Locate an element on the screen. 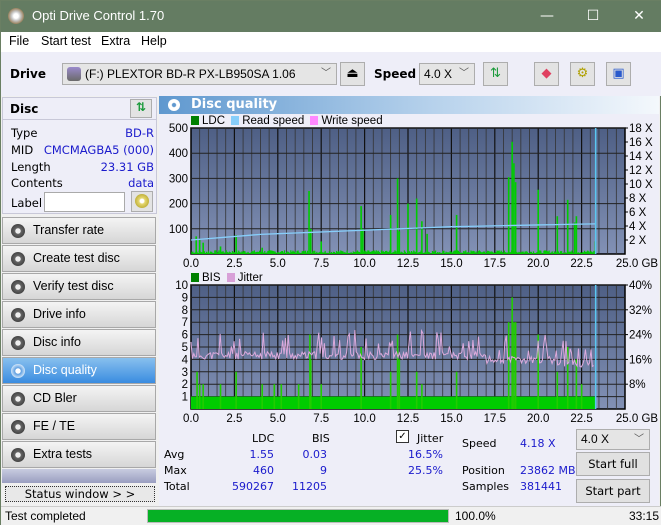 This screenshot has width=661, height=525. y-tick-label: 1 is located at coordinates (185, 398).